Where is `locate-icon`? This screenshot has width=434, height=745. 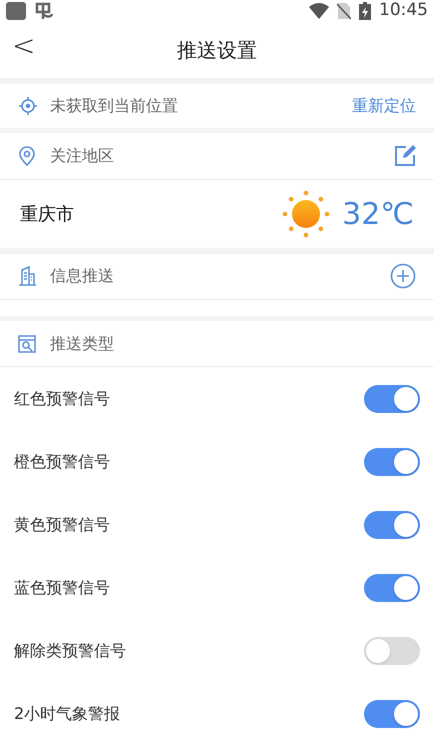 locate-icon is located at coordinates (28, 106).